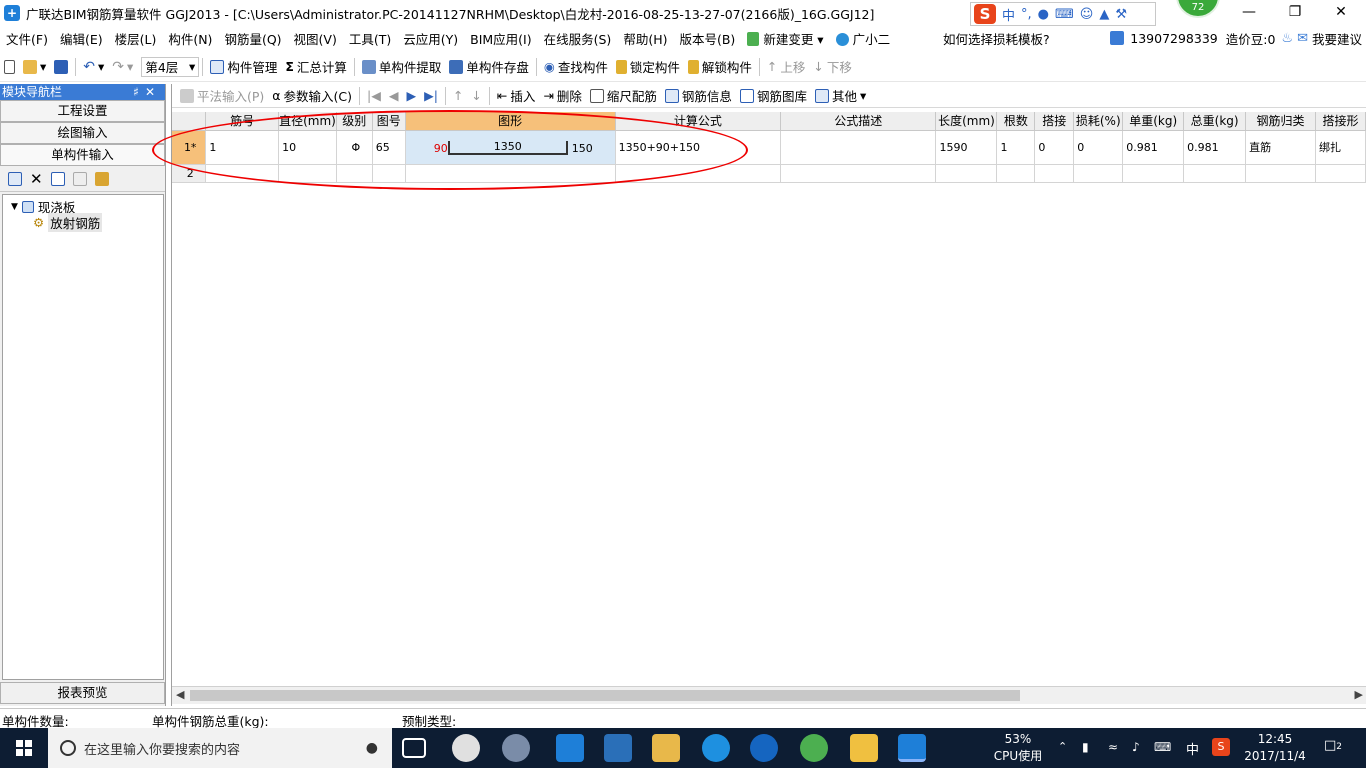  Describe the element at coordinates (720, 67) in the screenshot. I see `unlock-component-button: 解锁构件` at that location.